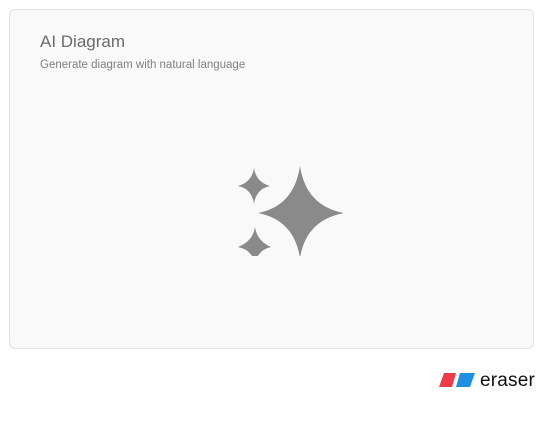 This screenshot has height=430, width=545. What do you see at coordinates (254, 241) in the screenshot?
I see `small-sparkle-bottom-icon` at bounding box center [254, 241].